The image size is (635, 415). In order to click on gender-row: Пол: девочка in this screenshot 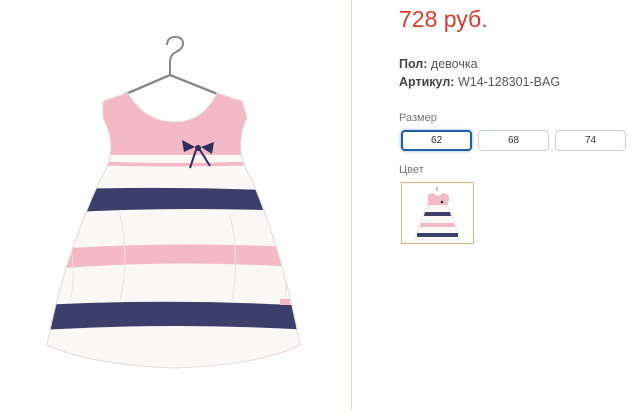, I will do `click(438, 64)`.